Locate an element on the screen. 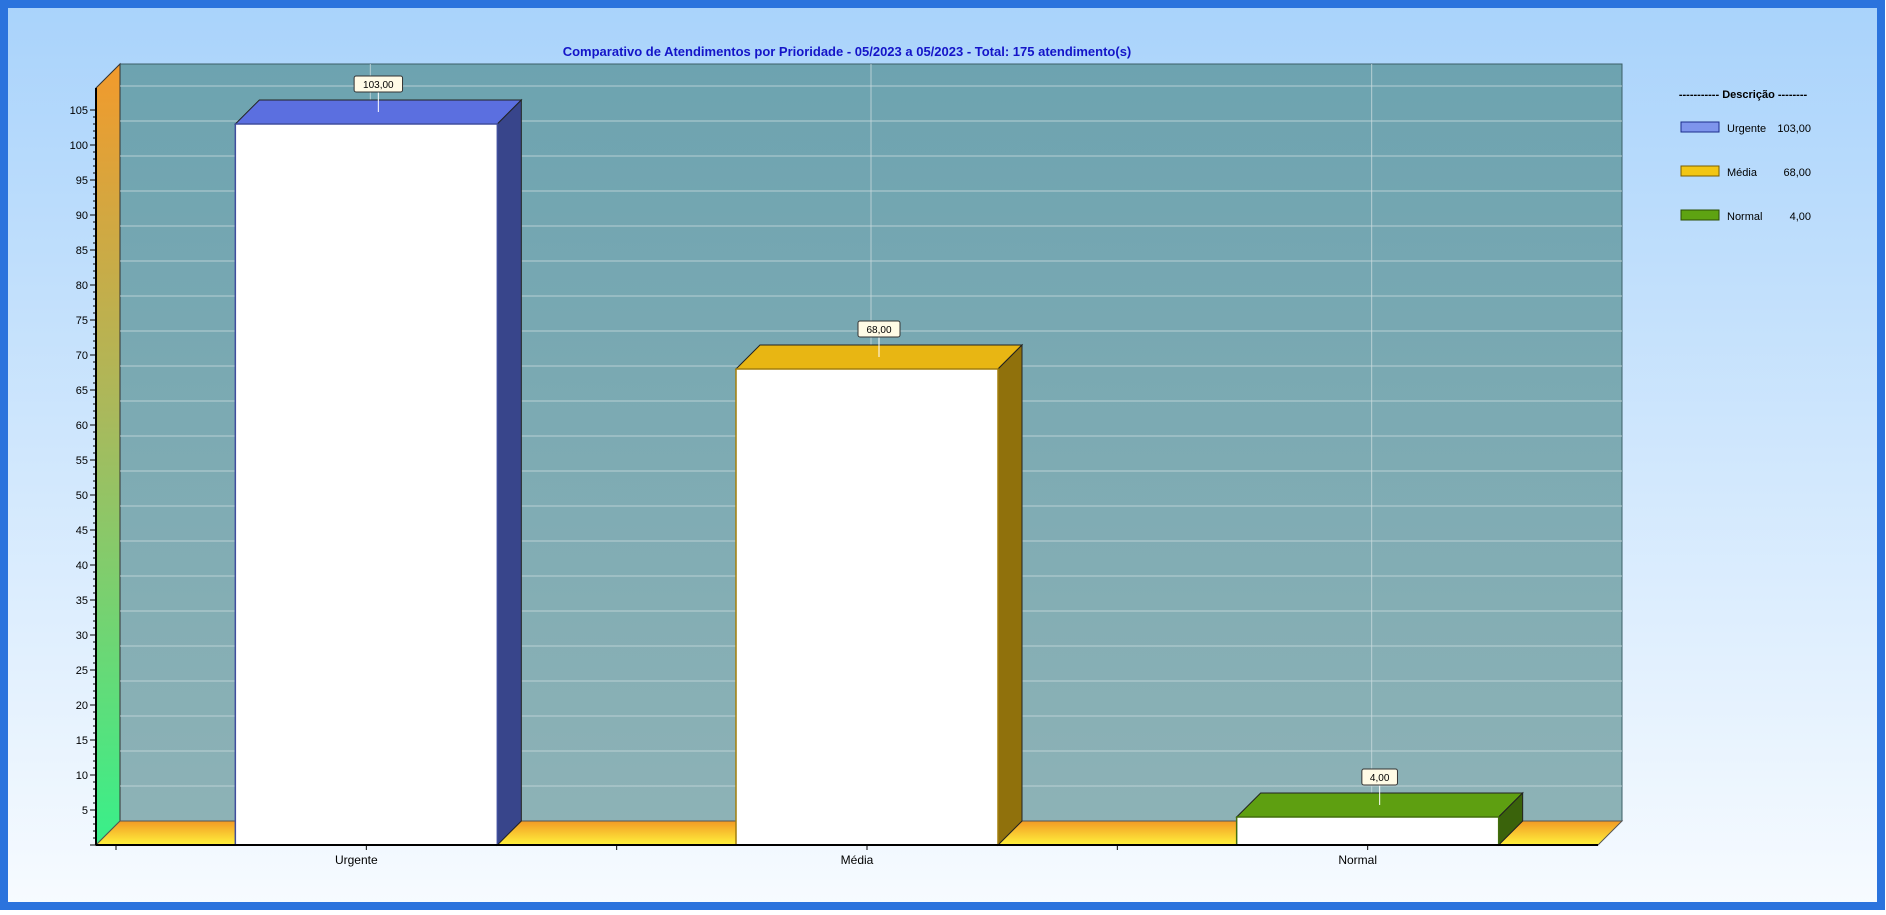  legend-label-normal: Normal is located at coordinates (1744, 217).